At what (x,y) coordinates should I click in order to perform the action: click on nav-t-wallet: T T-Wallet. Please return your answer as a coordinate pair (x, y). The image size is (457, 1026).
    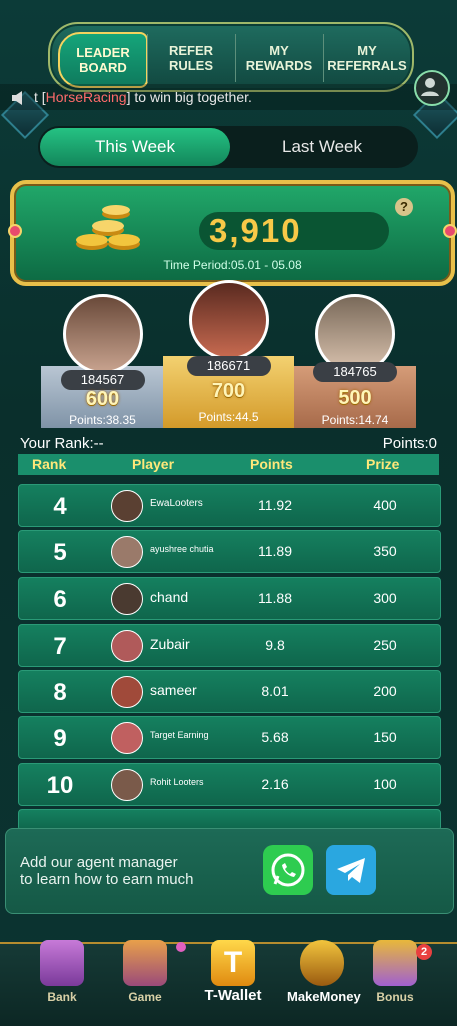
    Looking at the image, I should click on (233, 982).